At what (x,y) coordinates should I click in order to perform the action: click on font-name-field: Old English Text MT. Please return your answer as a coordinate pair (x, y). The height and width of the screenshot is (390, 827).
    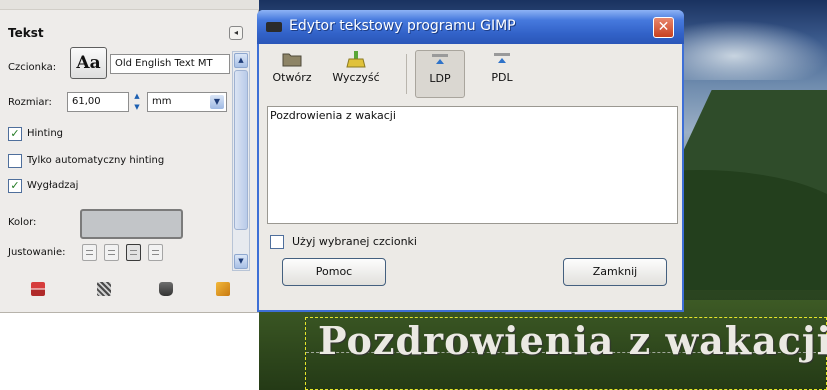
    Looking at the image, I should click on (170, 64).